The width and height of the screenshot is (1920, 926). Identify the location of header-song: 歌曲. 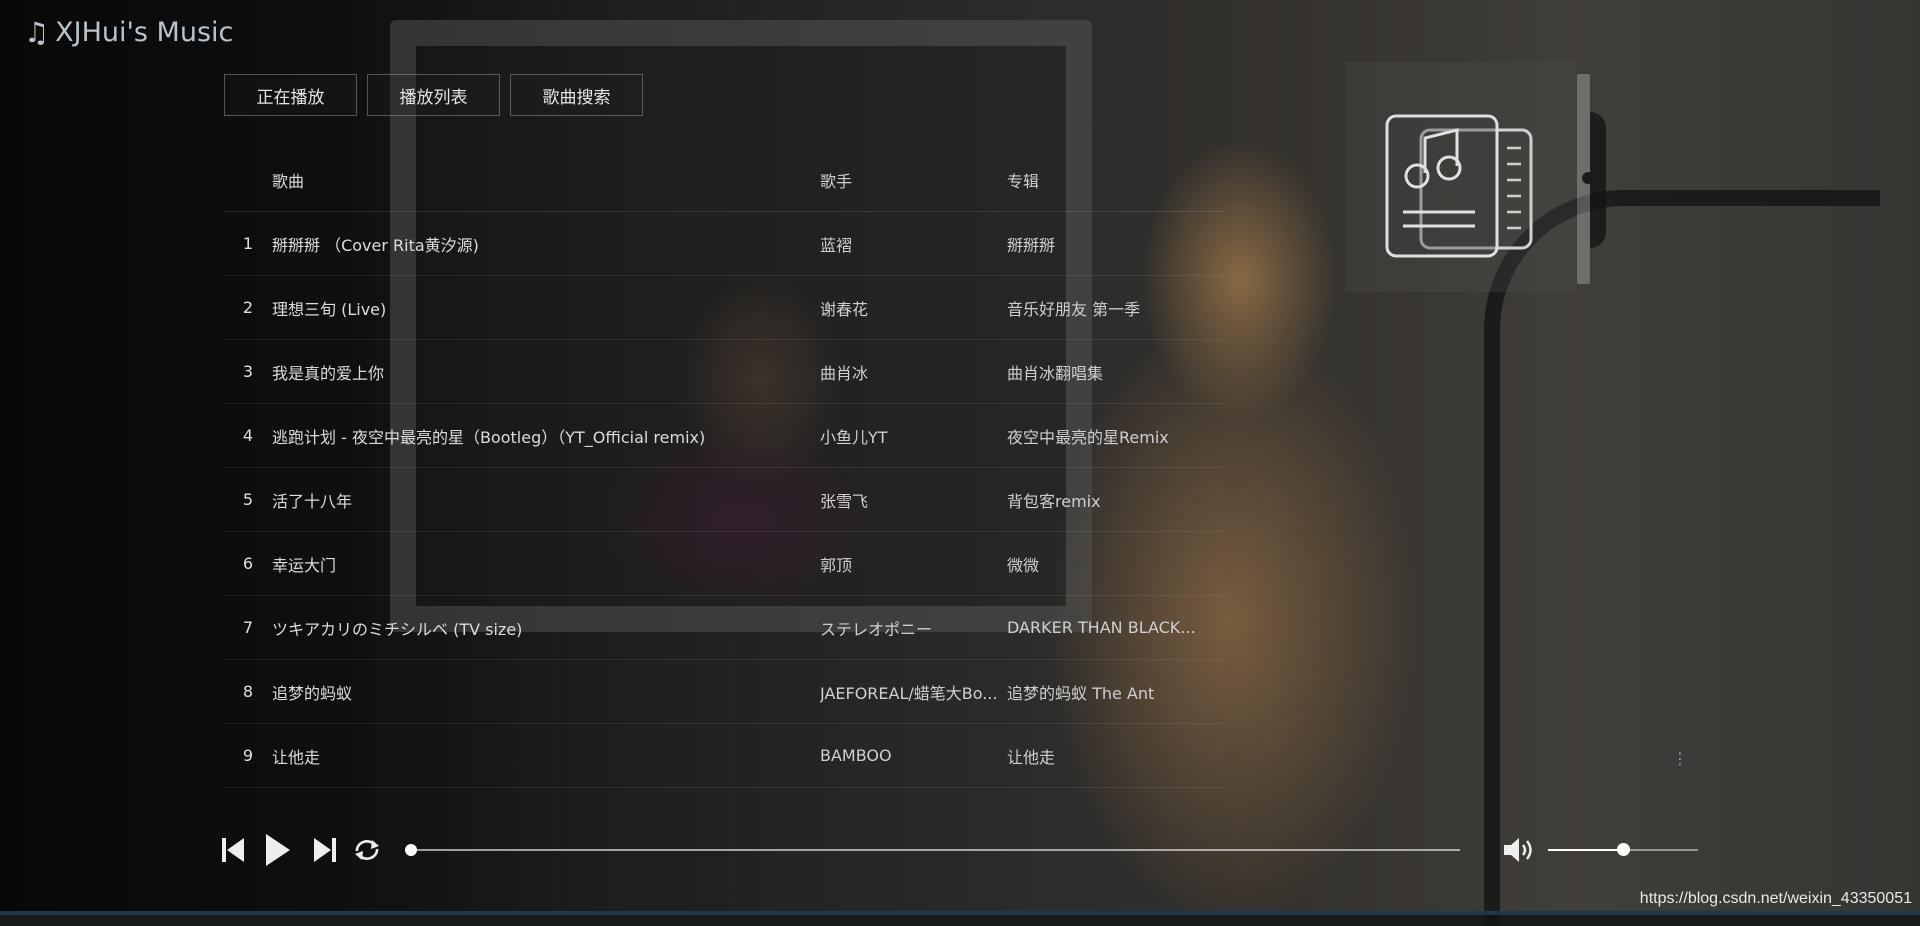
(288, 181).